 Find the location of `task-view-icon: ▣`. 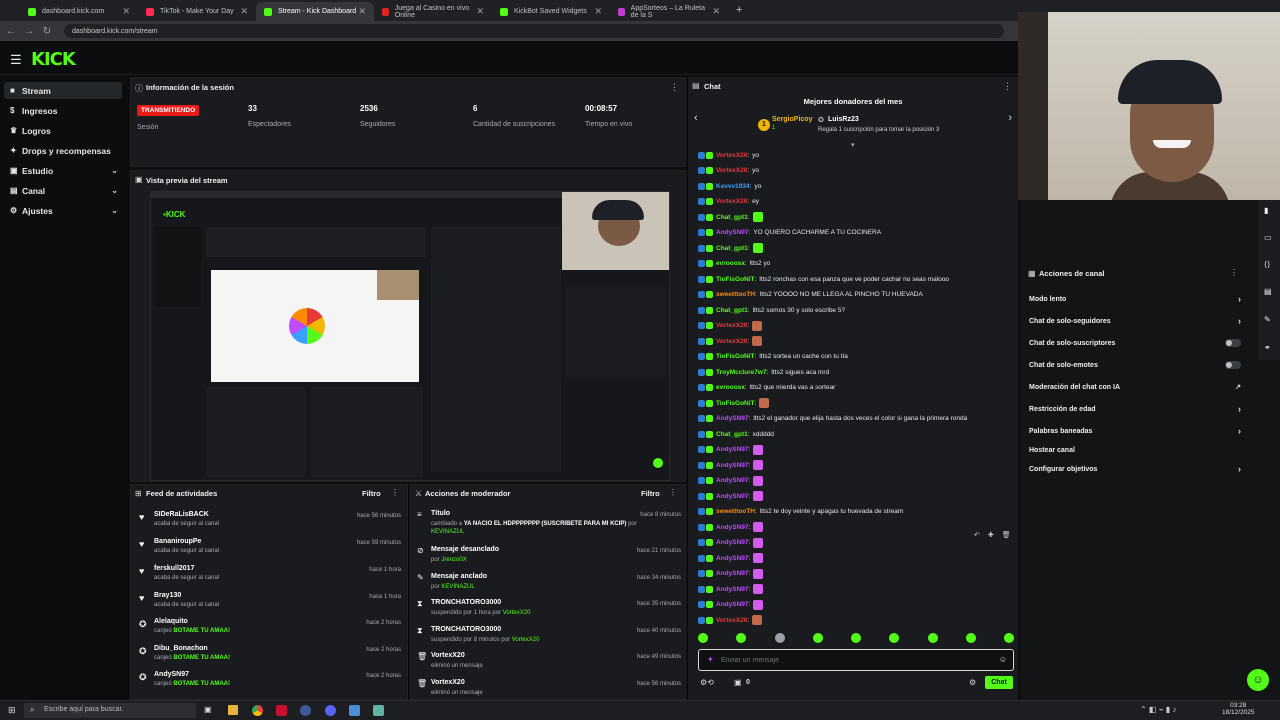

task-view-icon: ▣ is located at coordinates (208, 709).